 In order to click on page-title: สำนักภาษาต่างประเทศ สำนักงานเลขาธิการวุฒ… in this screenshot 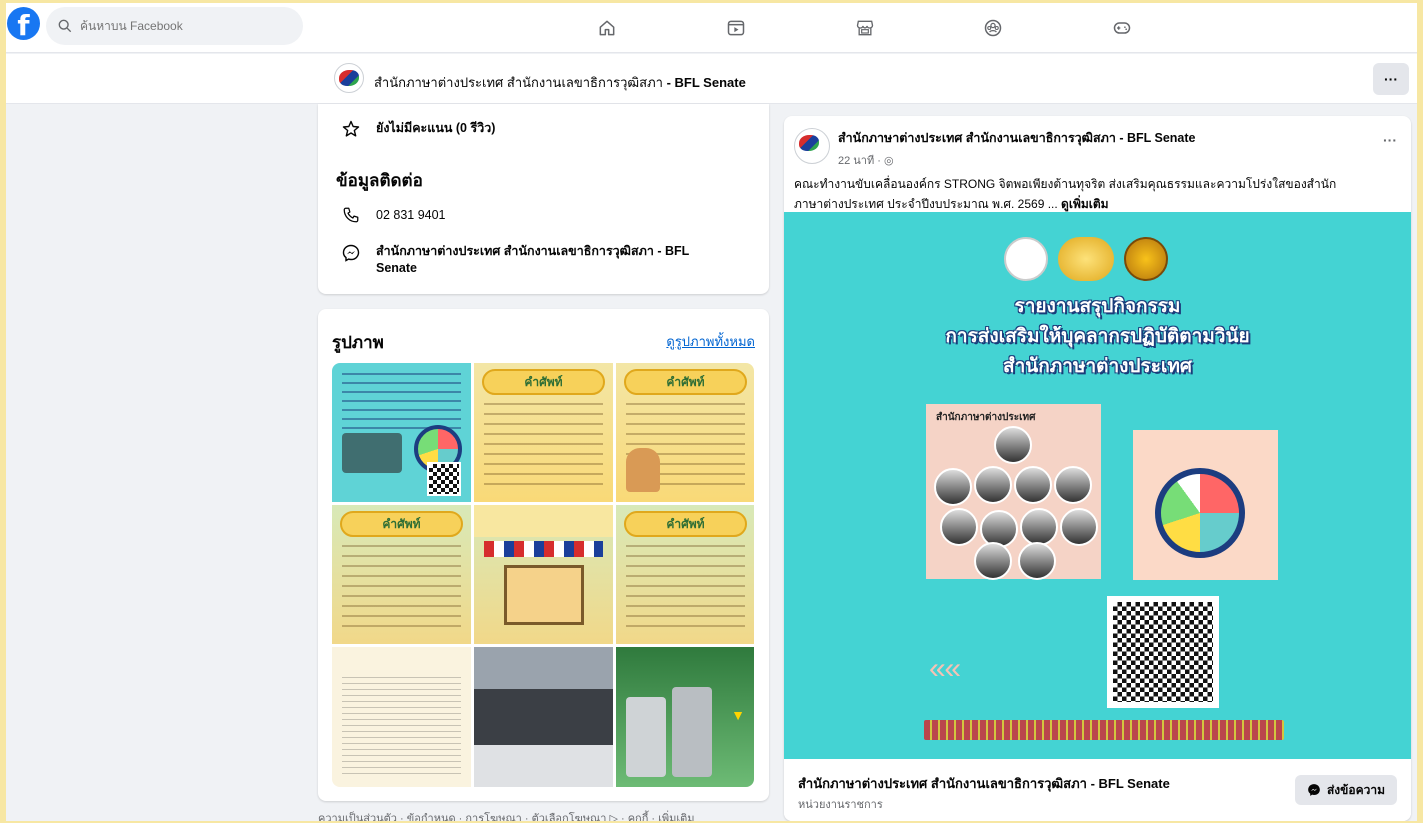, I will do `click(560, 82)`.